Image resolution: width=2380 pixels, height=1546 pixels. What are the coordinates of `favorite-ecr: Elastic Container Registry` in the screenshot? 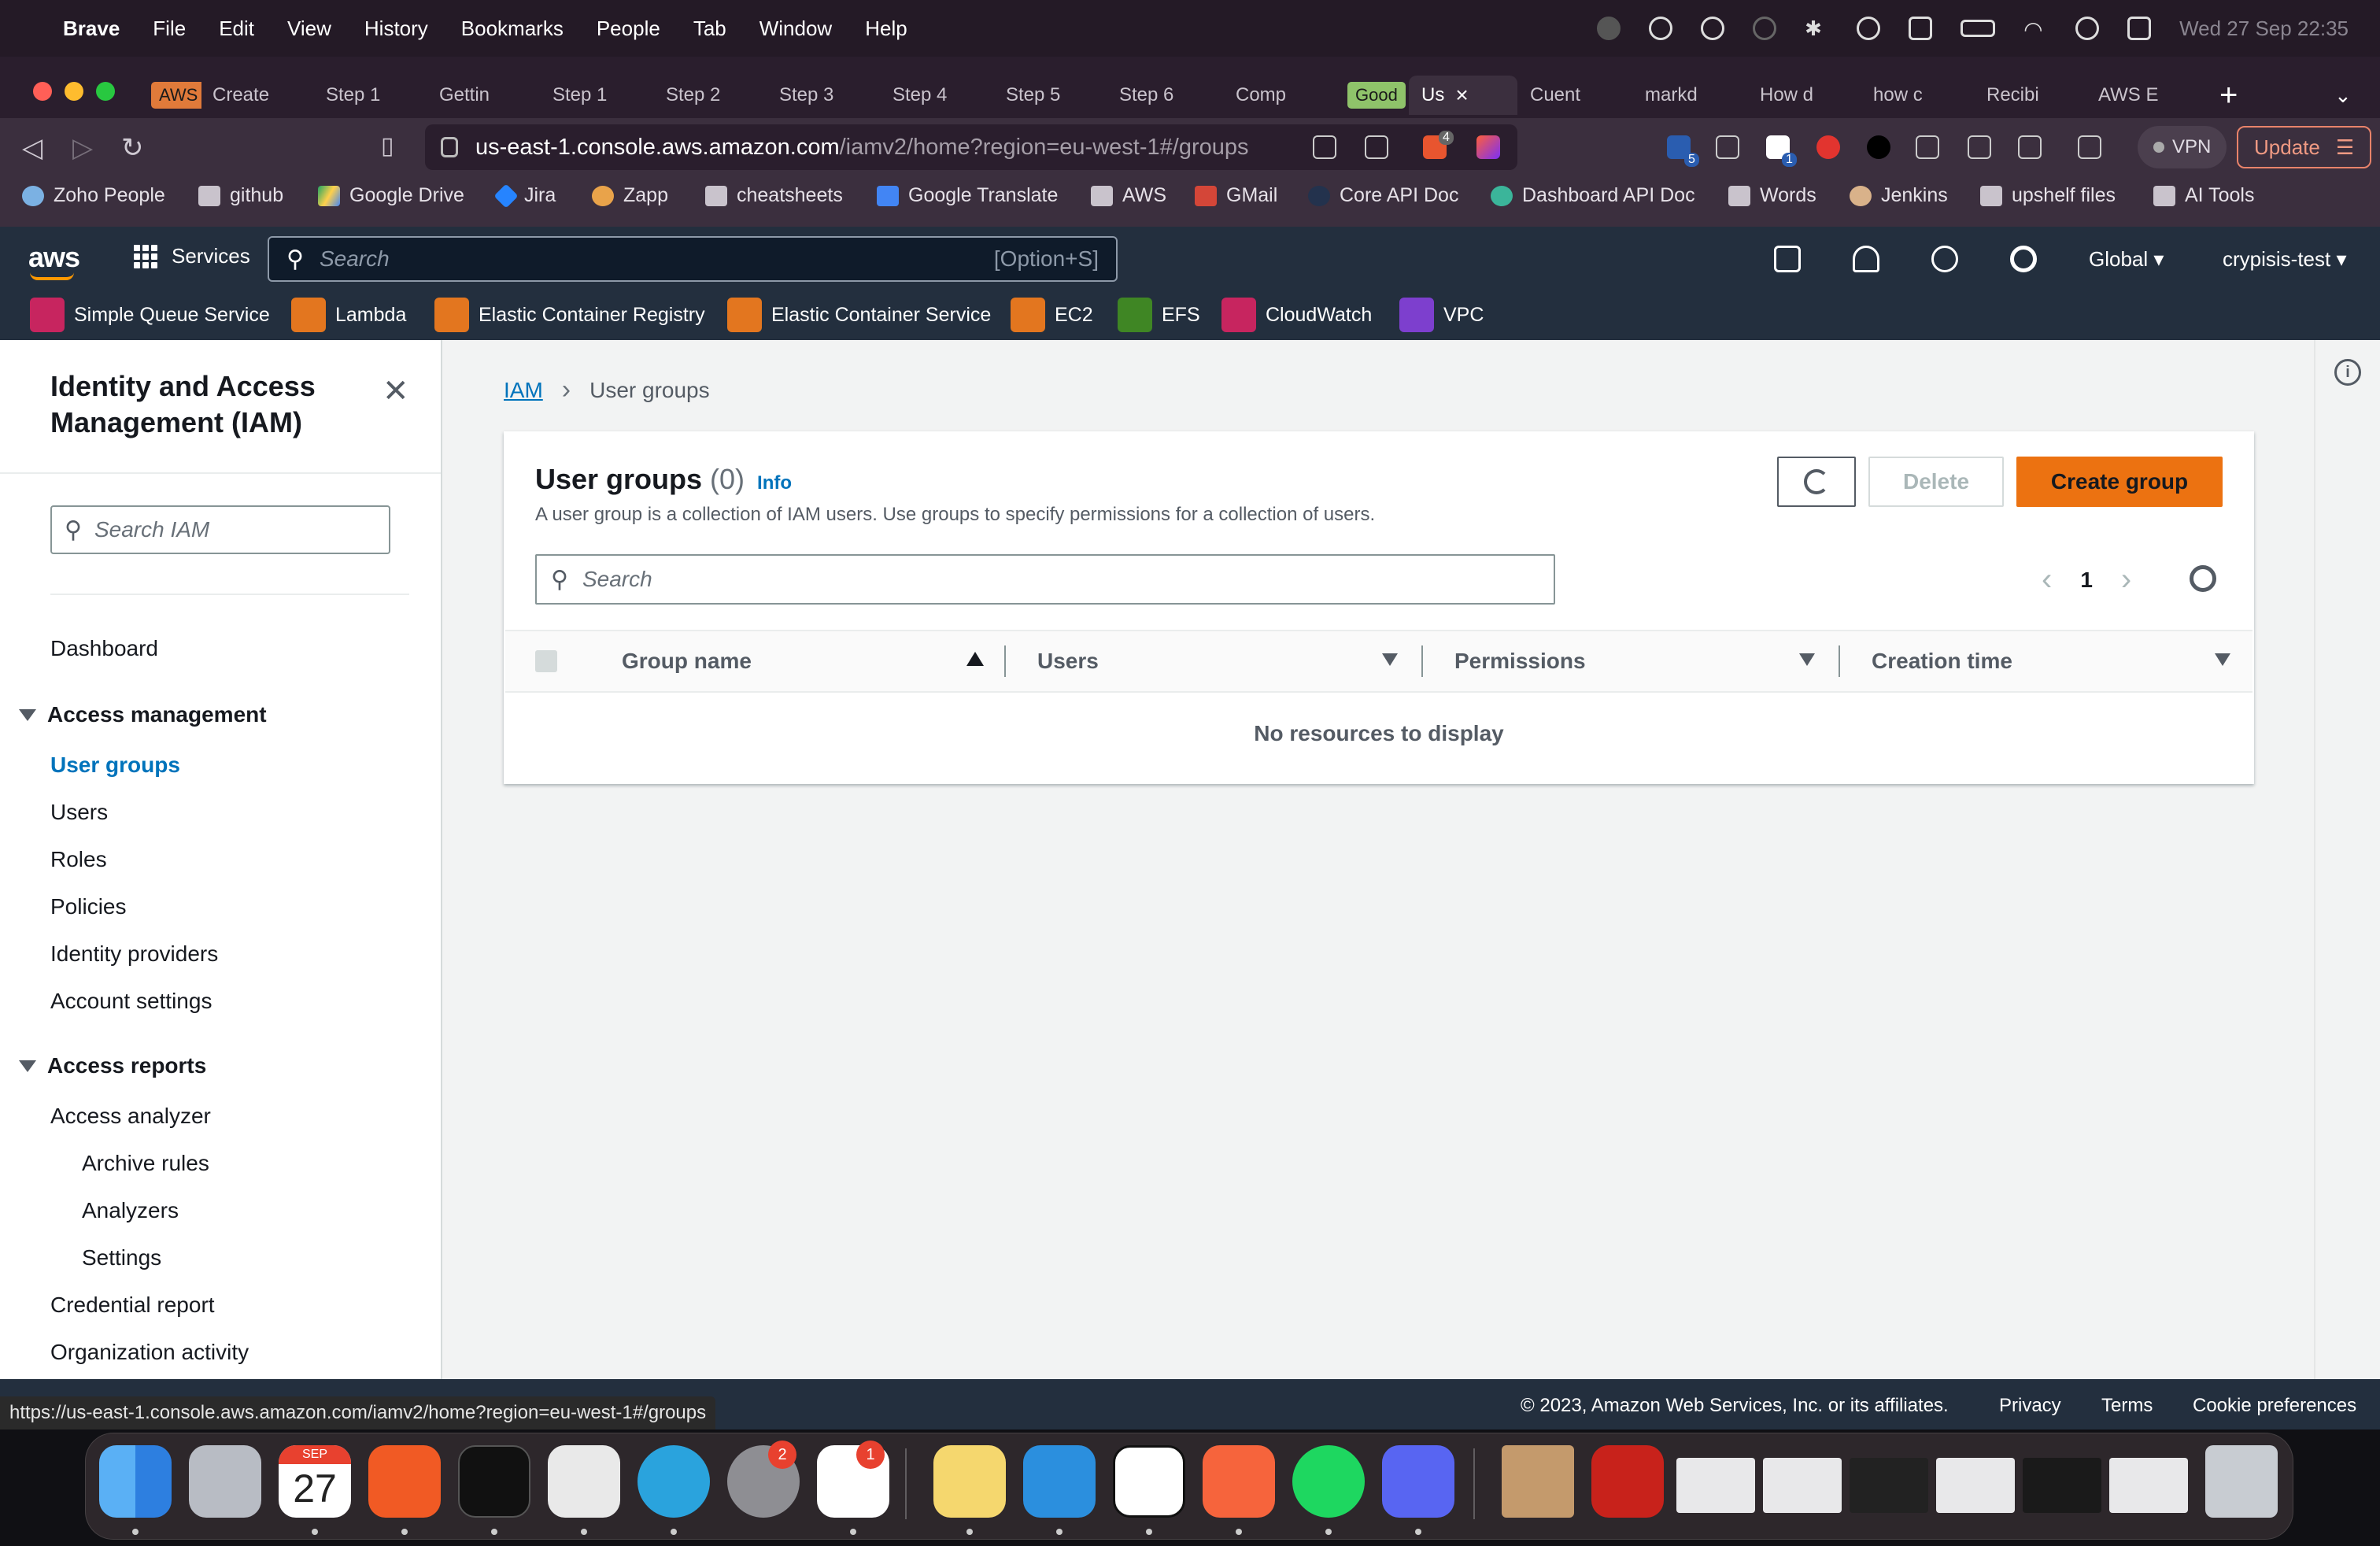 It's located at (569, 315).